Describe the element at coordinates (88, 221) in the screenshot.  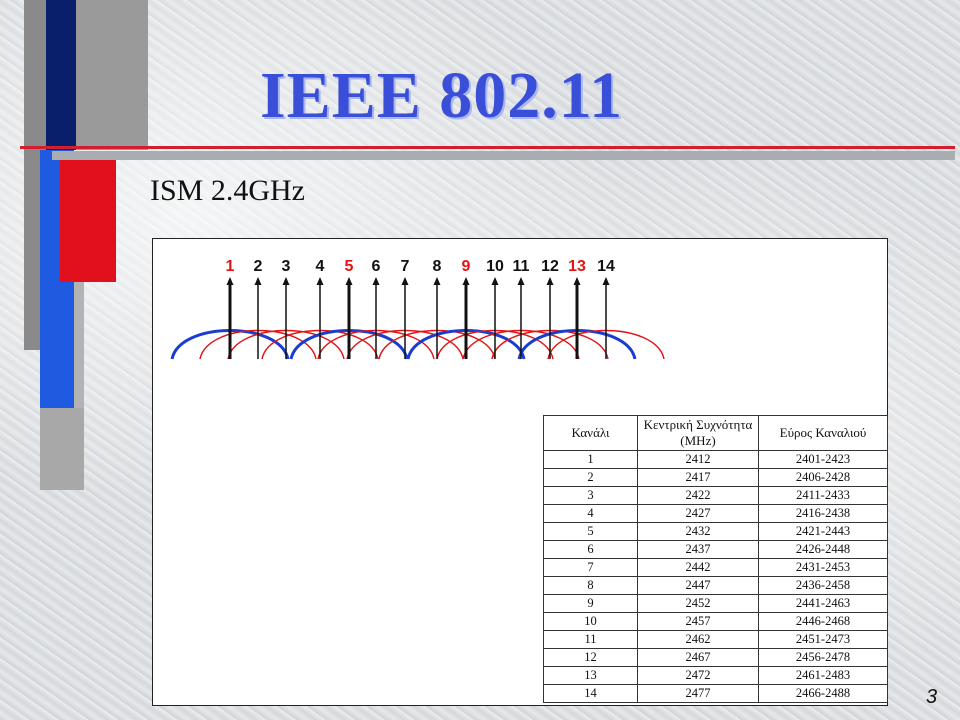
I see `decor-bar-red` at that location.